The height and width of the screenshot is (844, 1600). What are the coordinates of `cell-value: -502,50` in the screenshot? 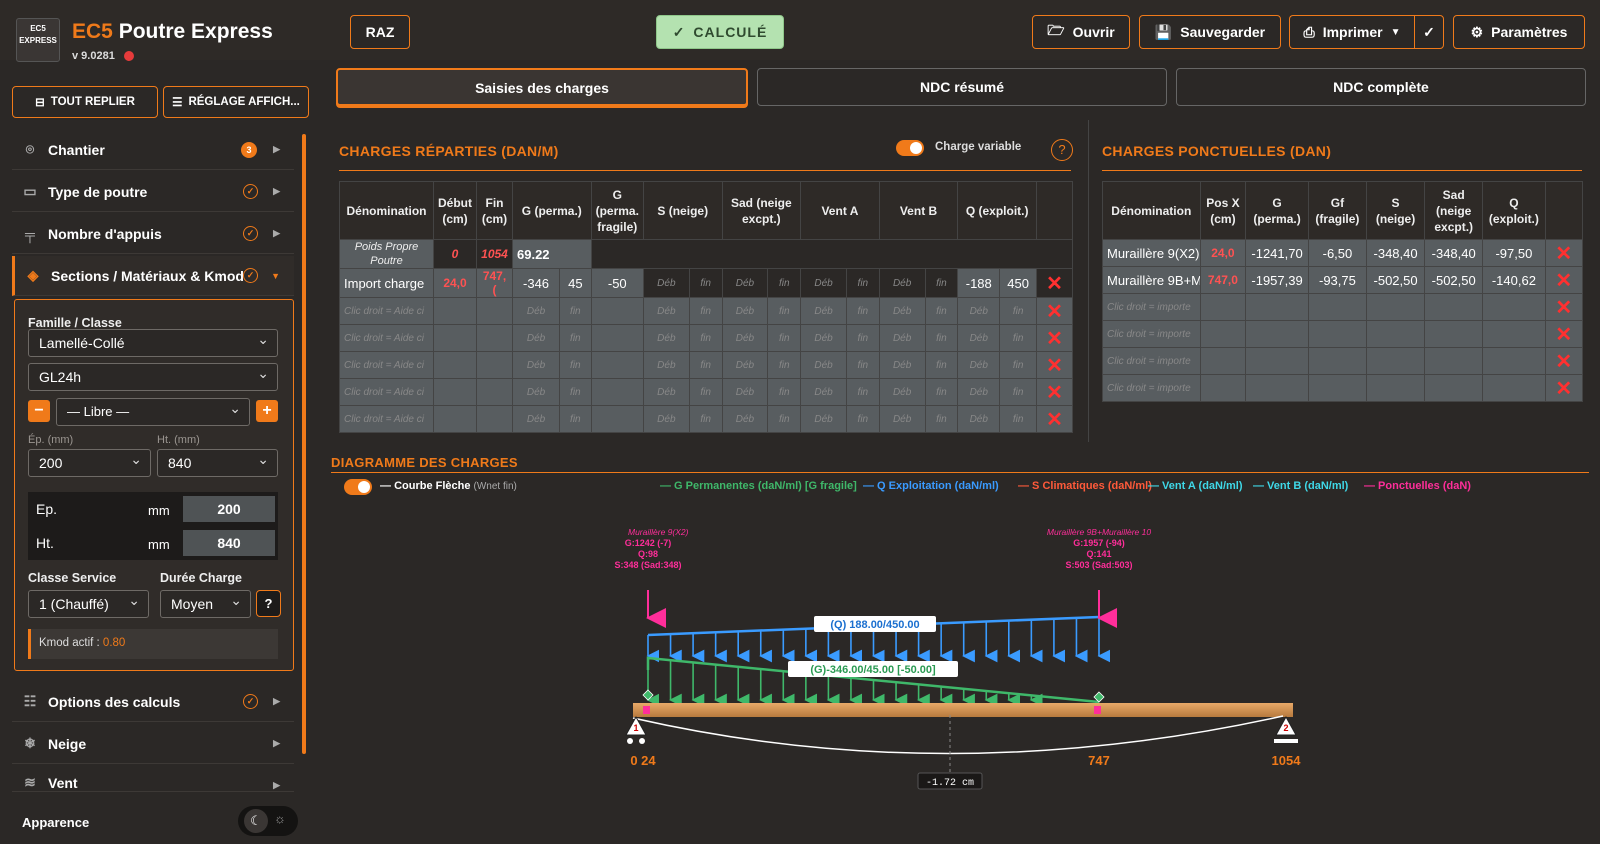 It's located at (1454, 280).